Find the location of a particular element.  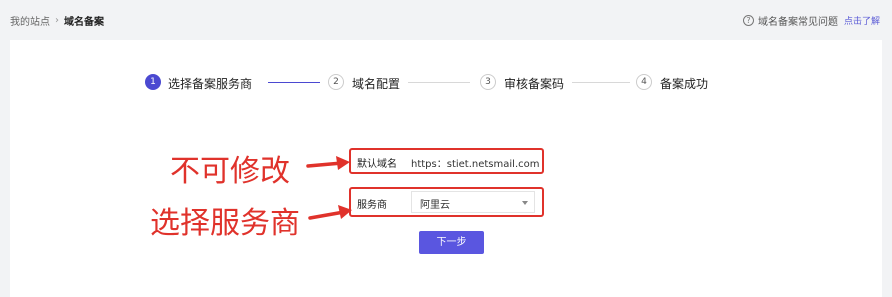

step-2-label: 域名配置 is located at coordinates (376, 84).